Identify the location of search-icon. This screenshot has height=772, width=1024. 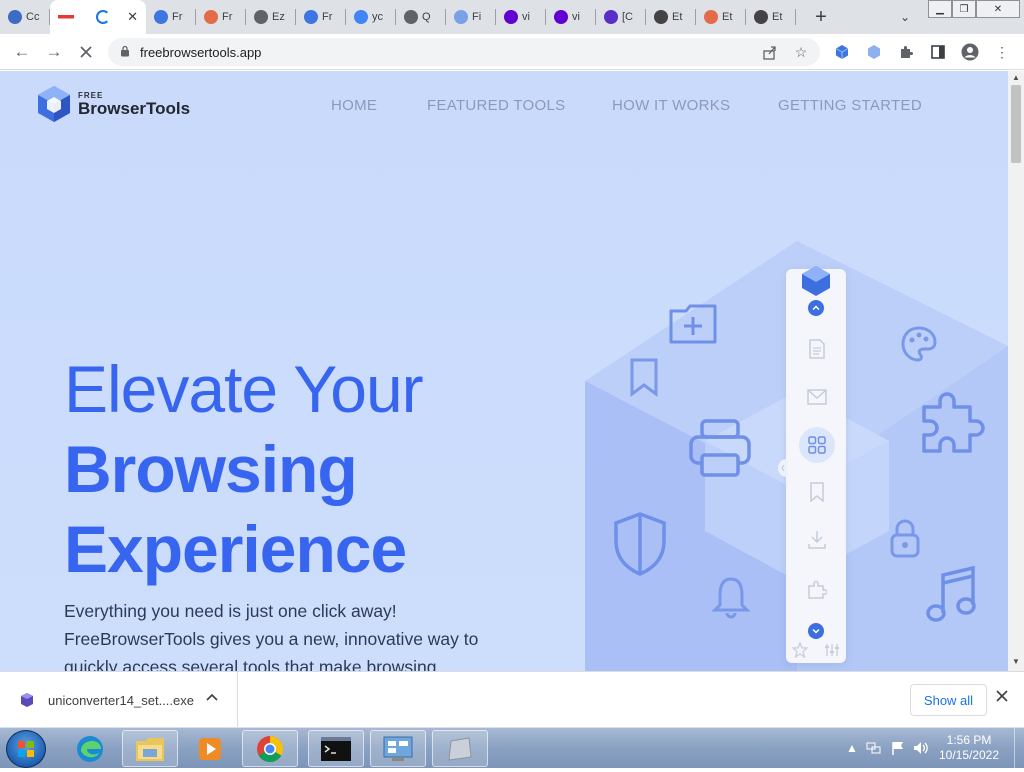
(411, 17).